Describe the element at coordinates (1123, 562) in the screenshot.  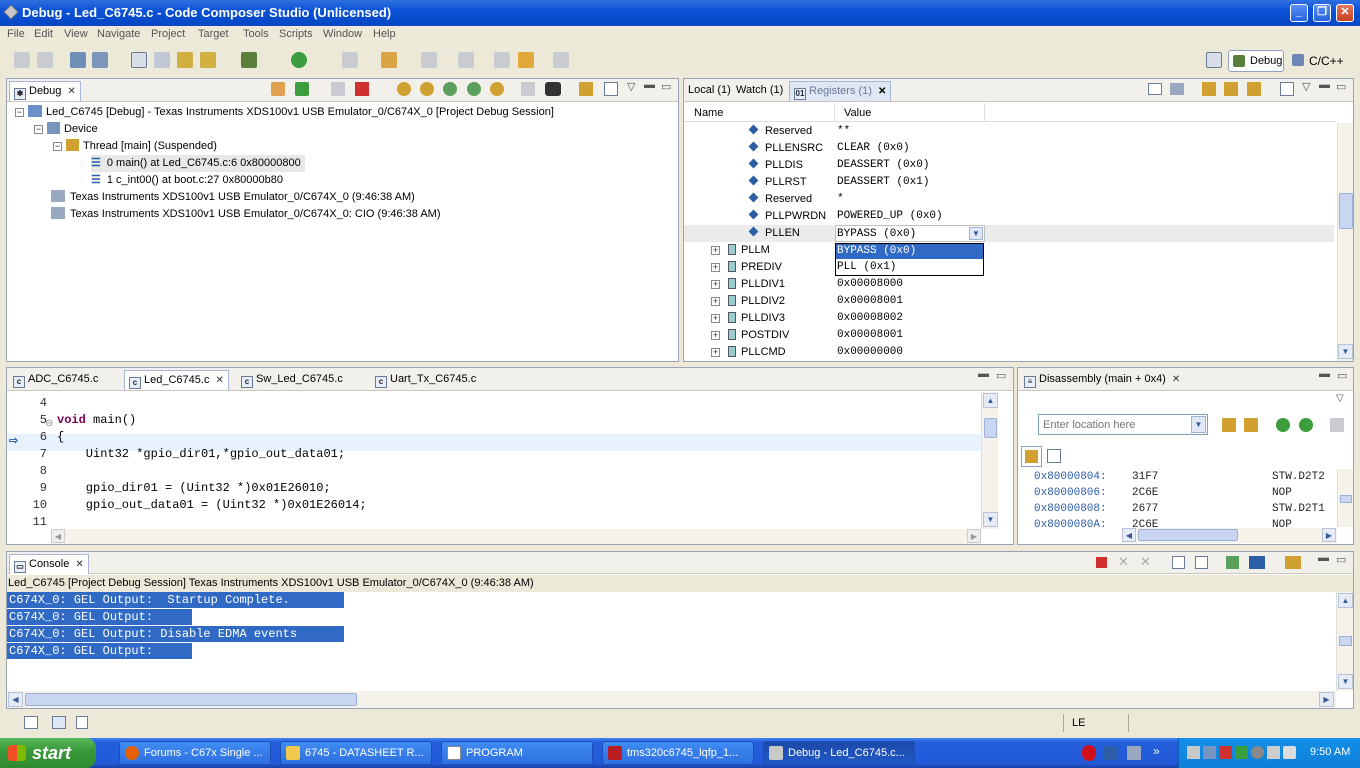
I see `remove-launch-icon: ✕` at that location.